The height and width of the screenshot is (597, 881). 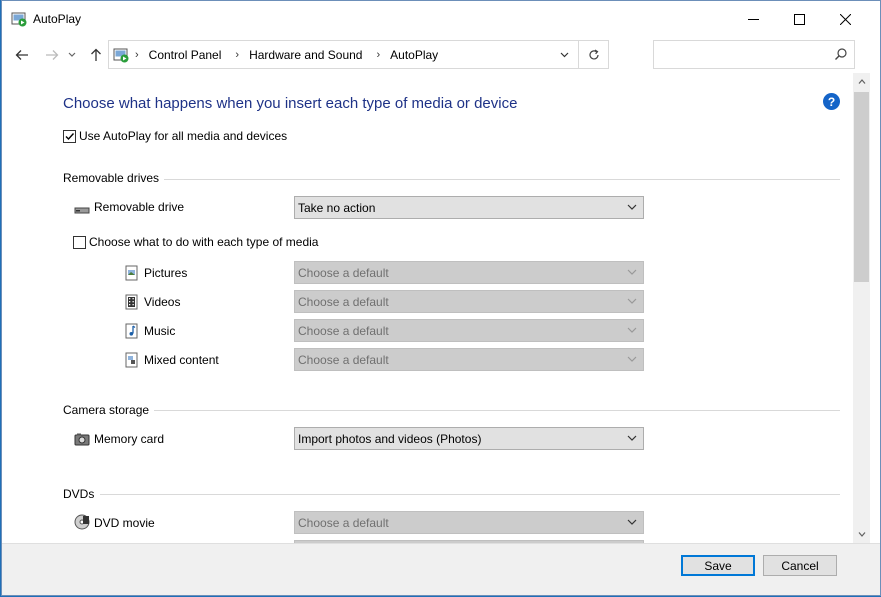 I want to click on mixed-content-icon, so click(x=132, y=360).